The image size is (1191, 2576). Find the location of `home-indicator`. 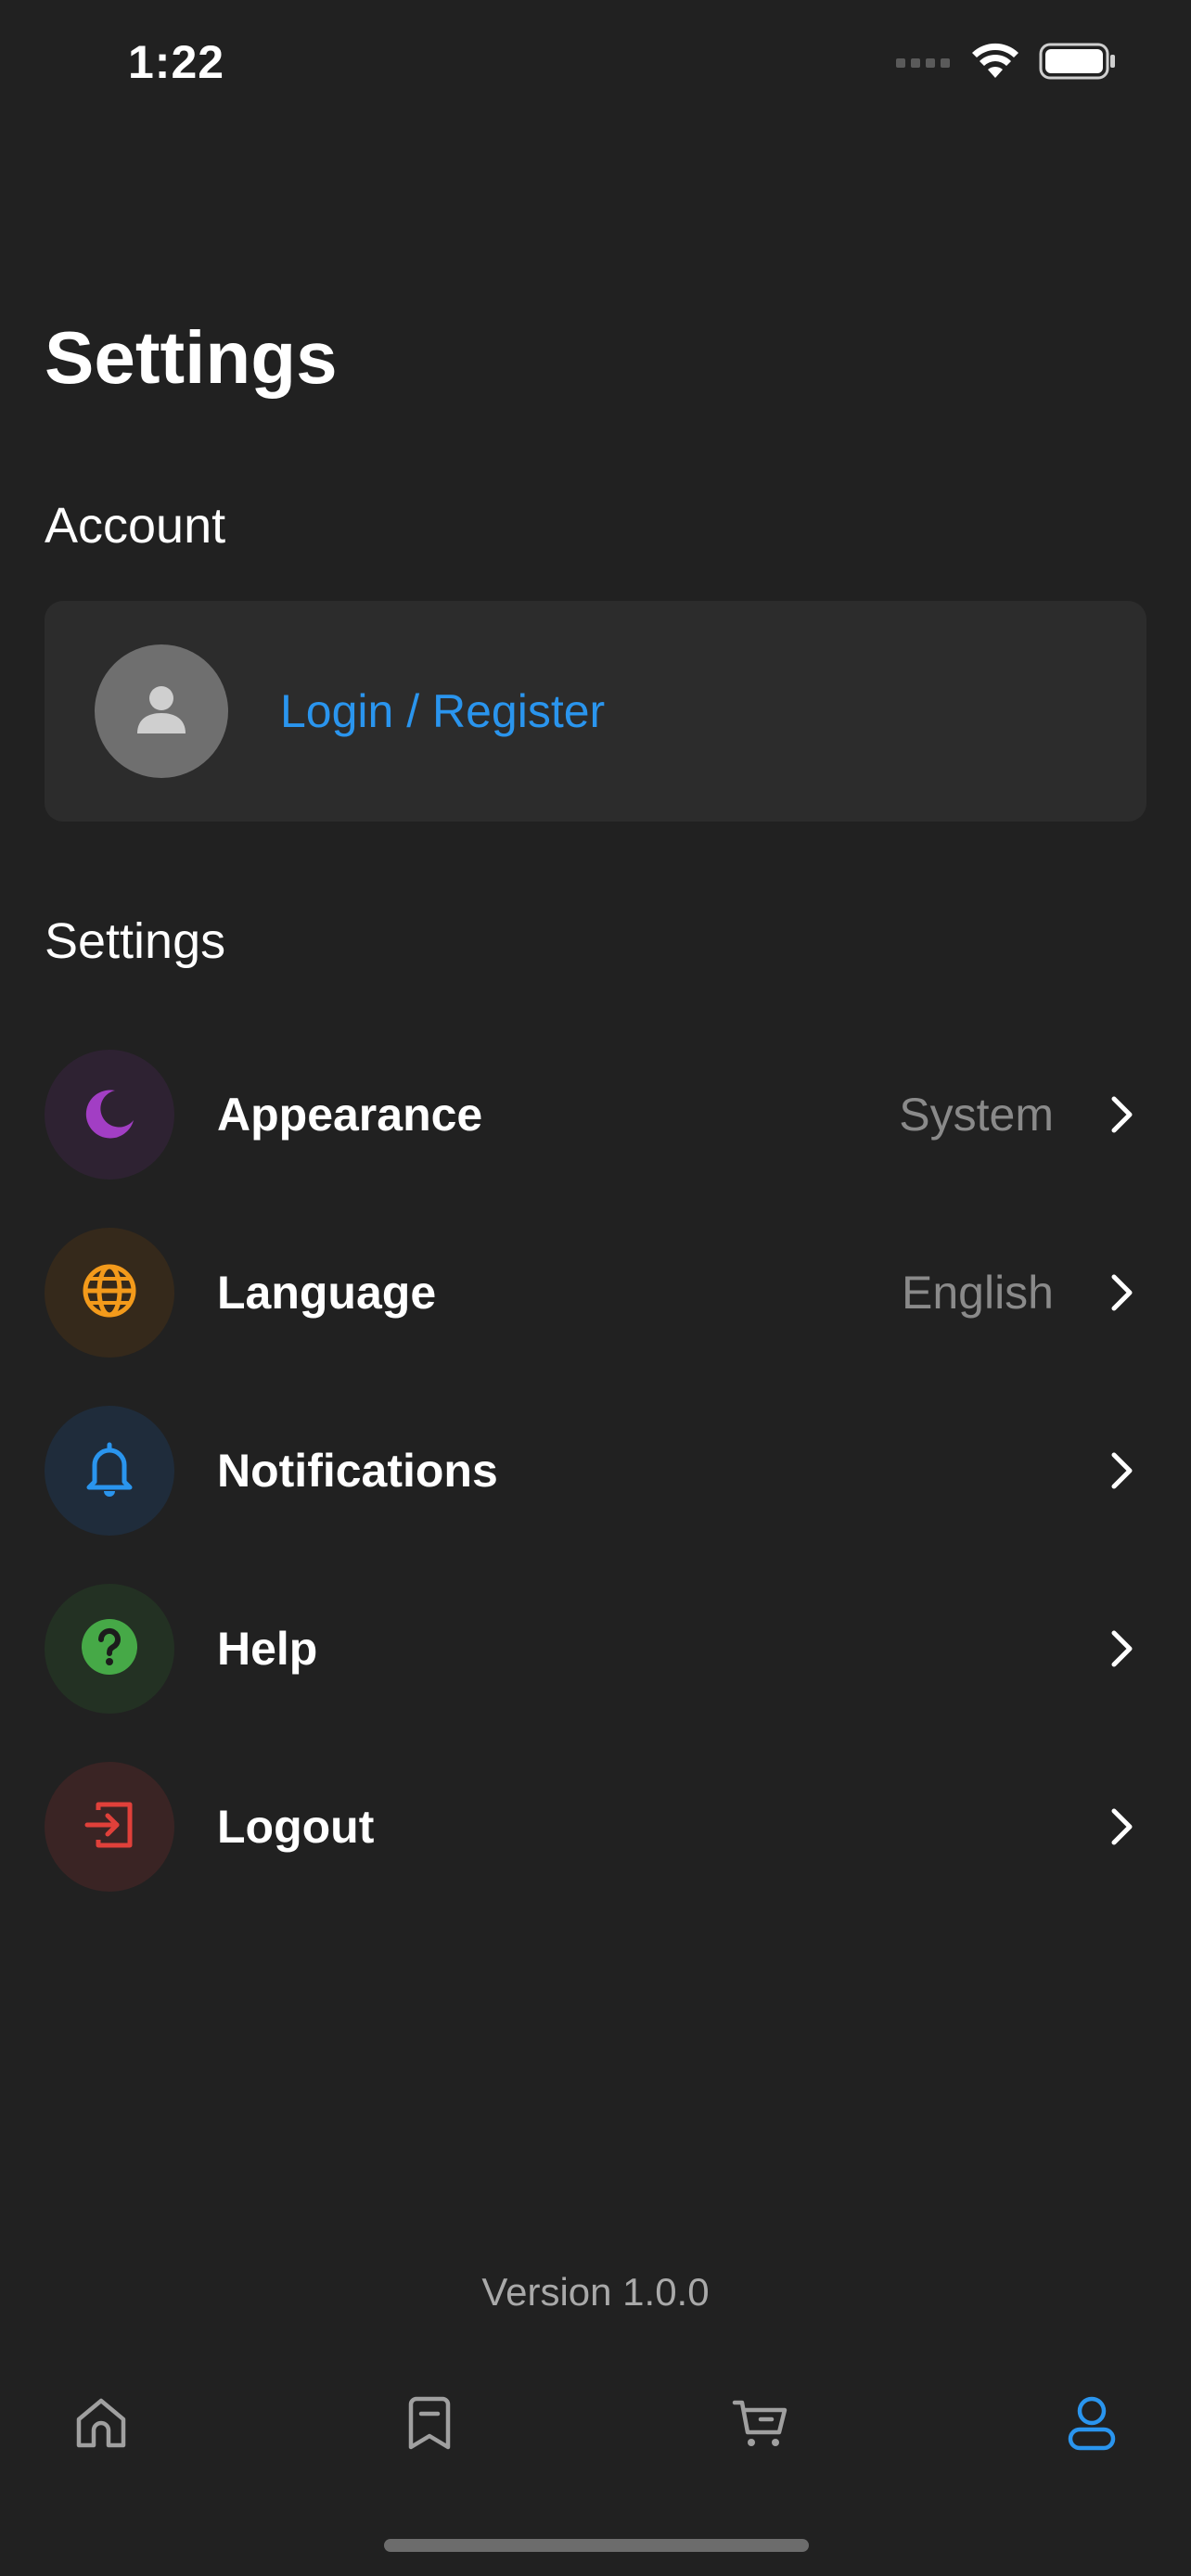

home-indicator is located at coordinates (597, 2545).